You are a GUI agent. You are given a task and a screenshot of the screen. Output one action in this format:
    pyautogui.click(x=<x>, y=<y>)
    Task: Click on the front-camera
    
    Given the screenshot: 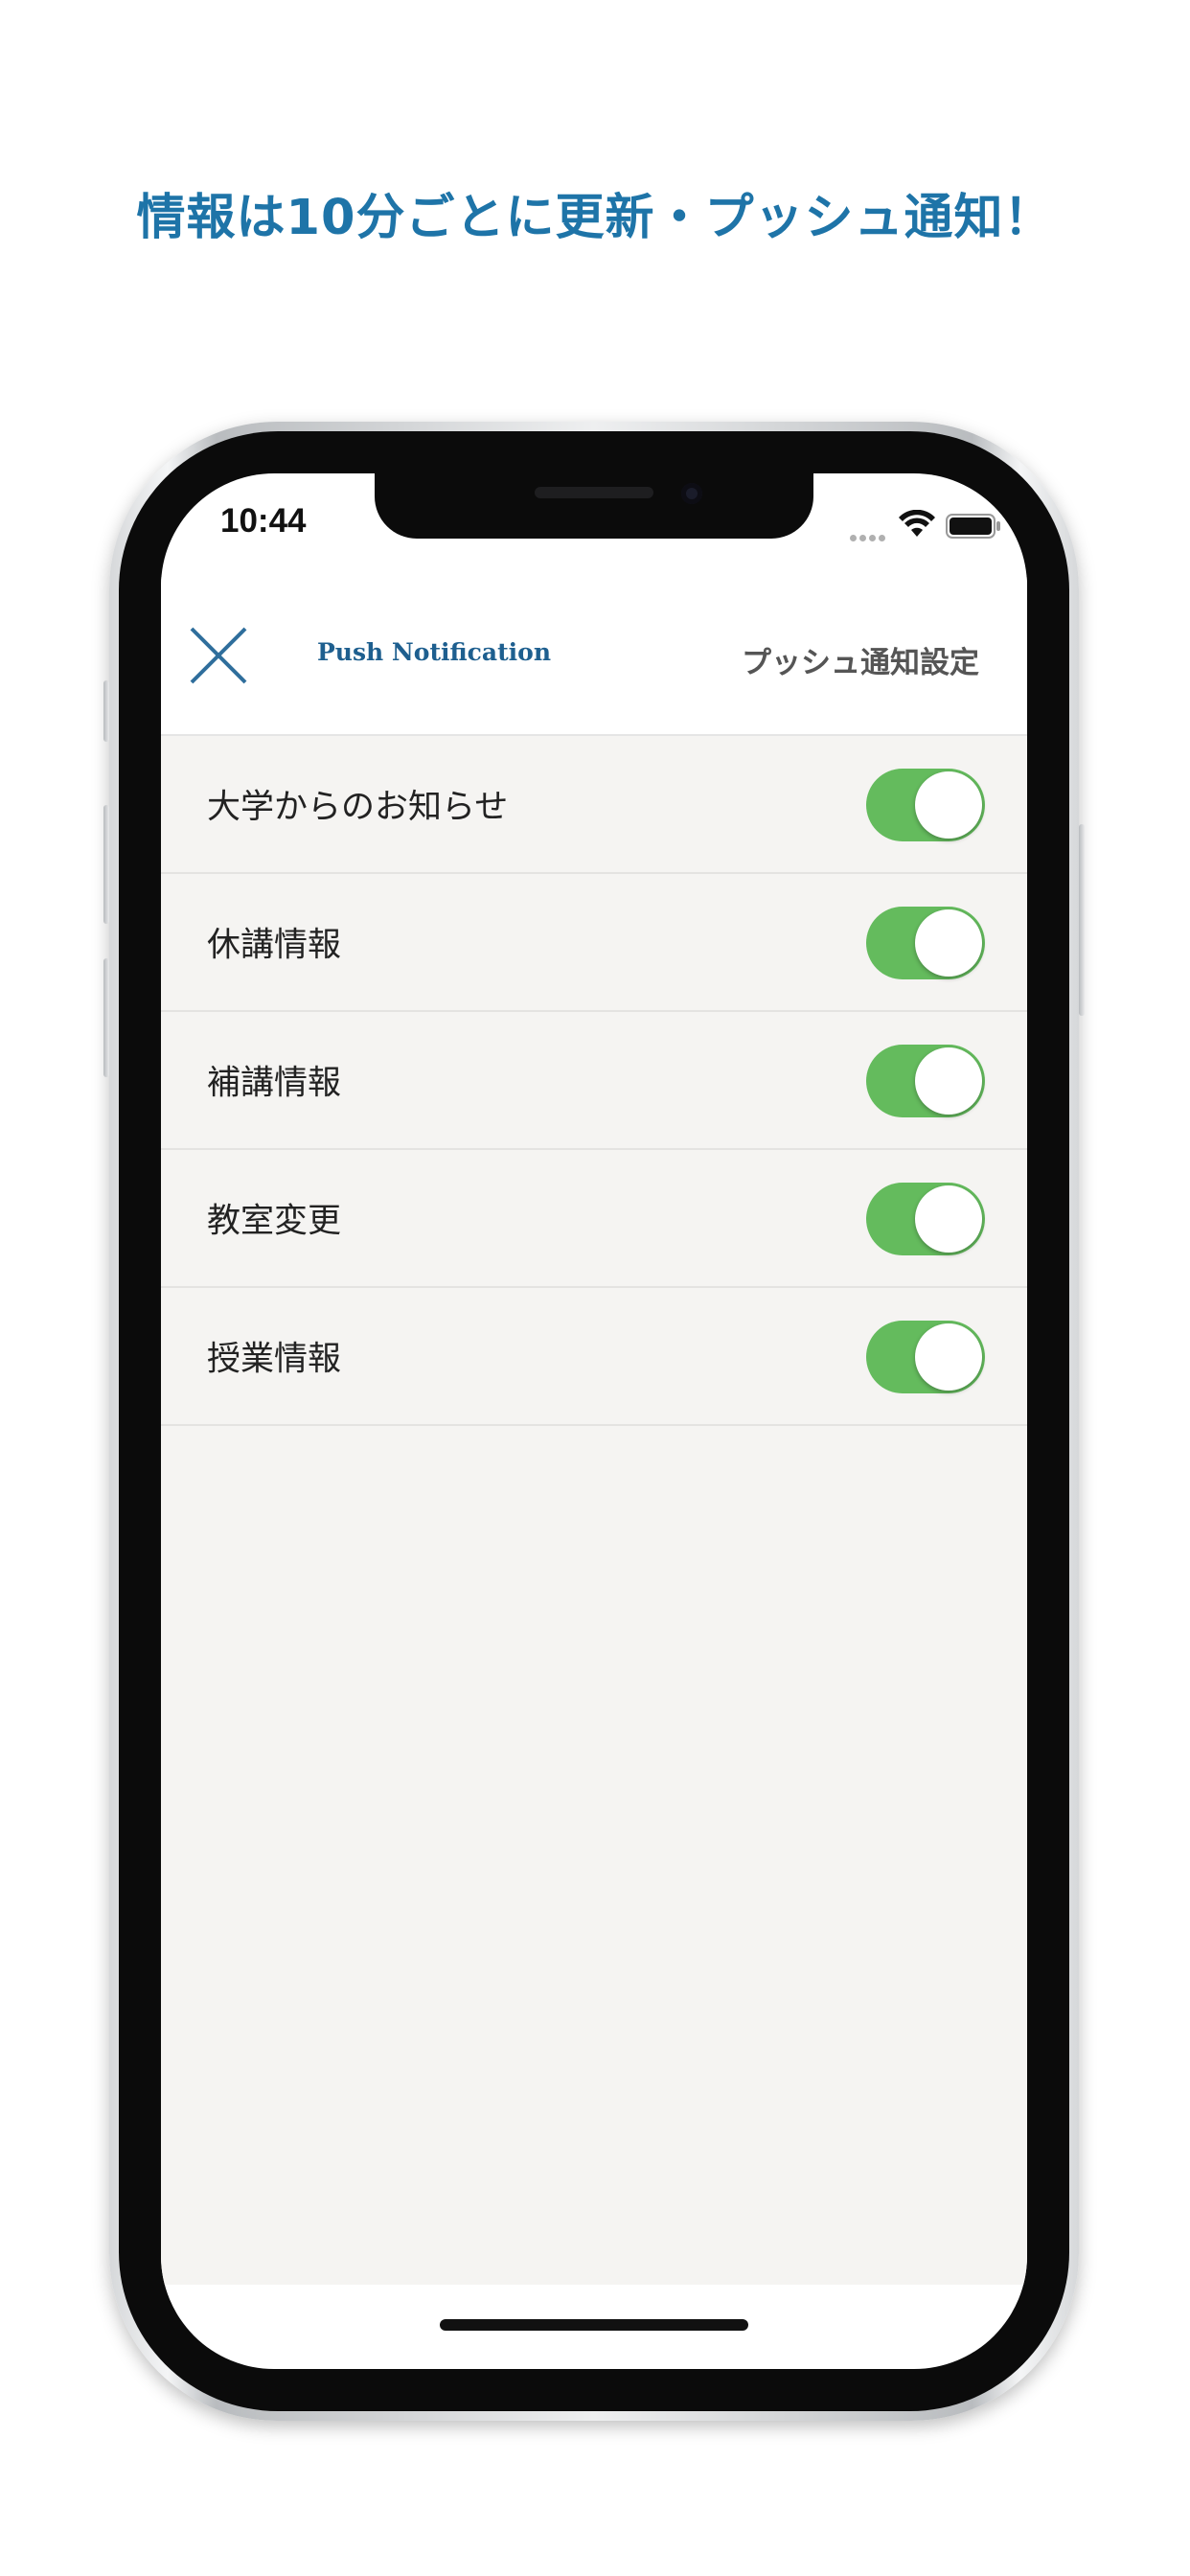 What is the action you would take?
    pyautogui.click(x=692, y=493)
    